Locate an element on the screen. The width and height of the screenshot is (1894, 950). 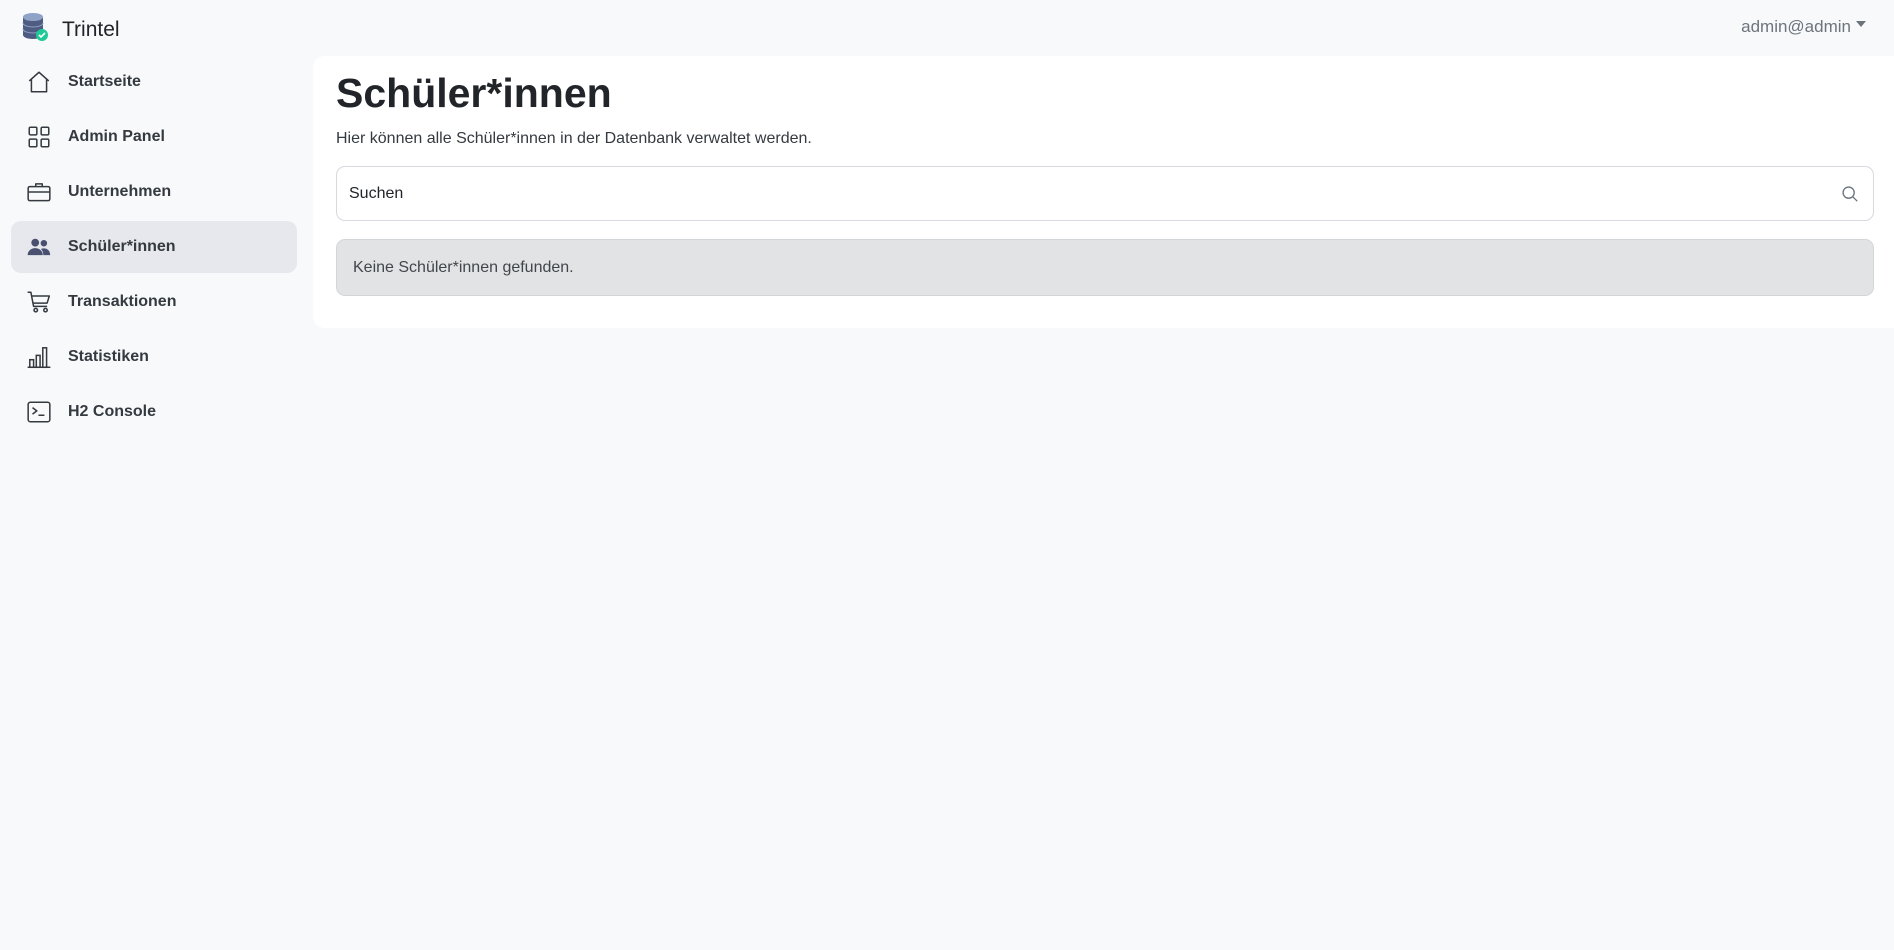
user-menu-dropdown: admin@admin is located at coordinates (1803, 27).